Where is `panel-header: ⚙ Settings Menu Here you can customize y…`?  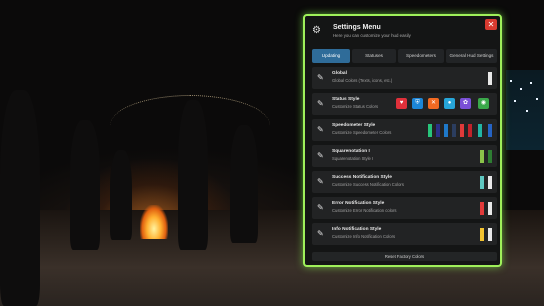 panel-header: ⚙ Settings Menu Here you can customize y… is located at coordinates (402, 31).